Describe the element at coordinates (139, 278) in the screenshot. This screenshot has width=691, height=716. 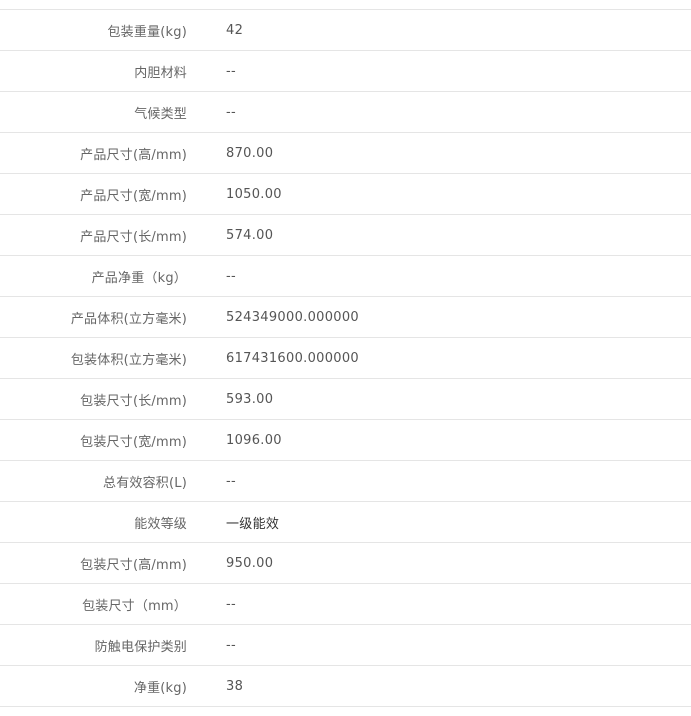
I see `spec-label: 产品净重（kg）` at that location.